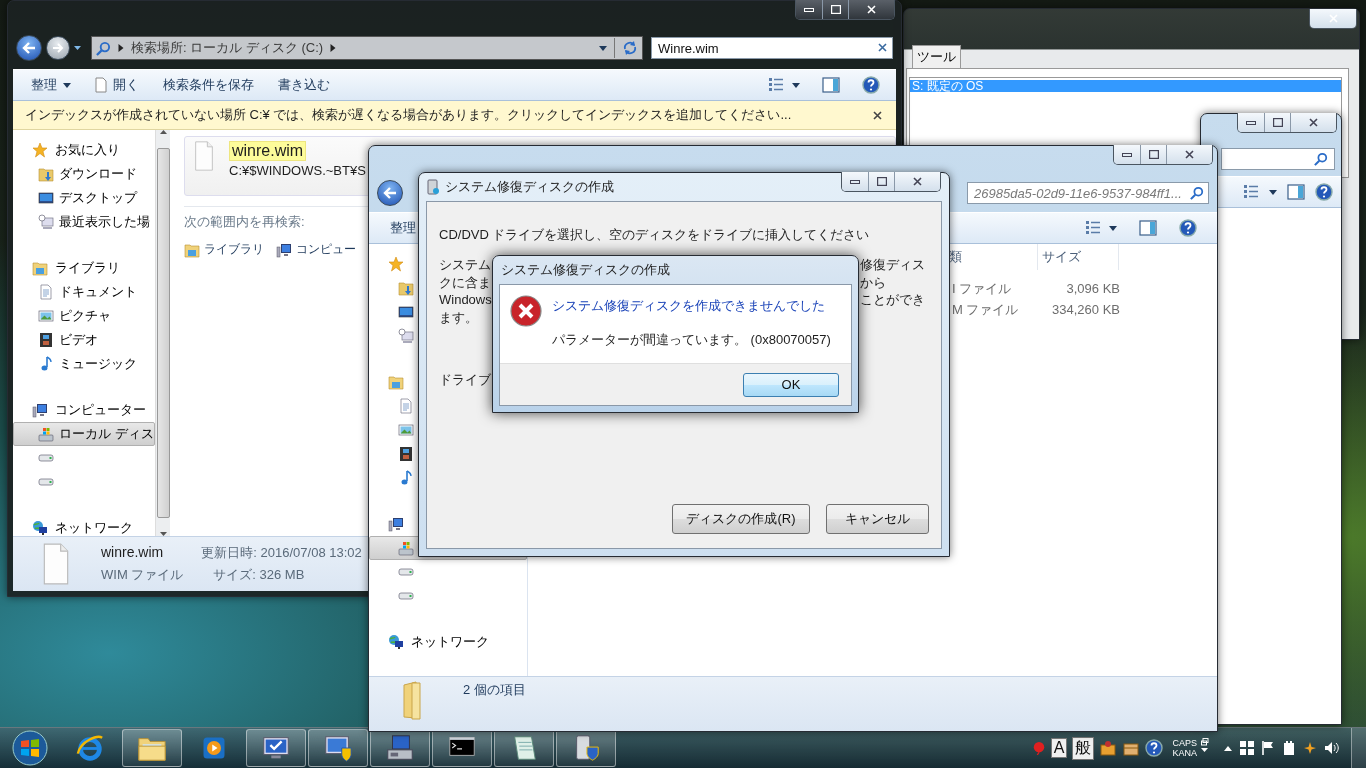 The width and height of the screenshot is (1366, 768). What do you see at coordinates (689, 306) in the screenshot?
I see `error-heading: システム修復ディスクを作成できませんでした` at bounding box center [689, 306].